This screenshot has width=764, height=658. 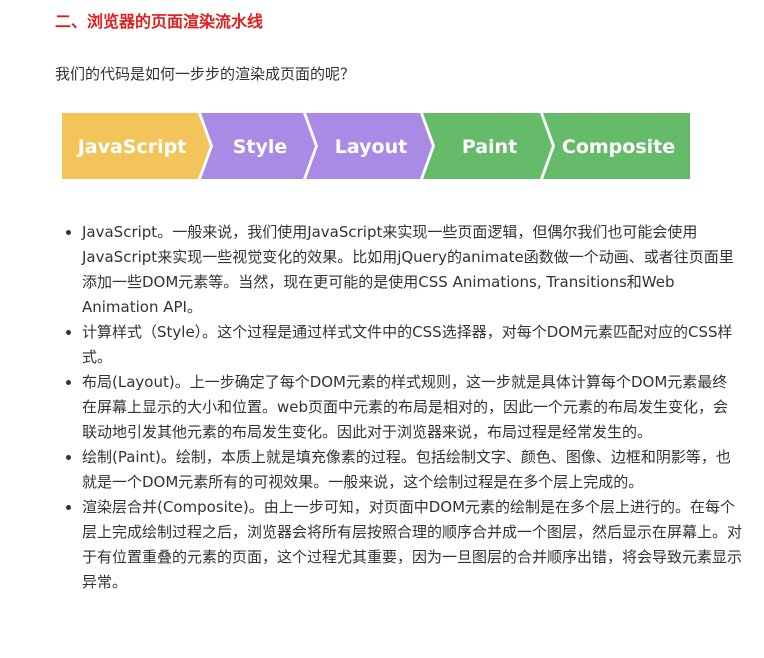 I want to click on section-heading: 二、浏览器的页面渲染流水线, so click(x=159, y=21).